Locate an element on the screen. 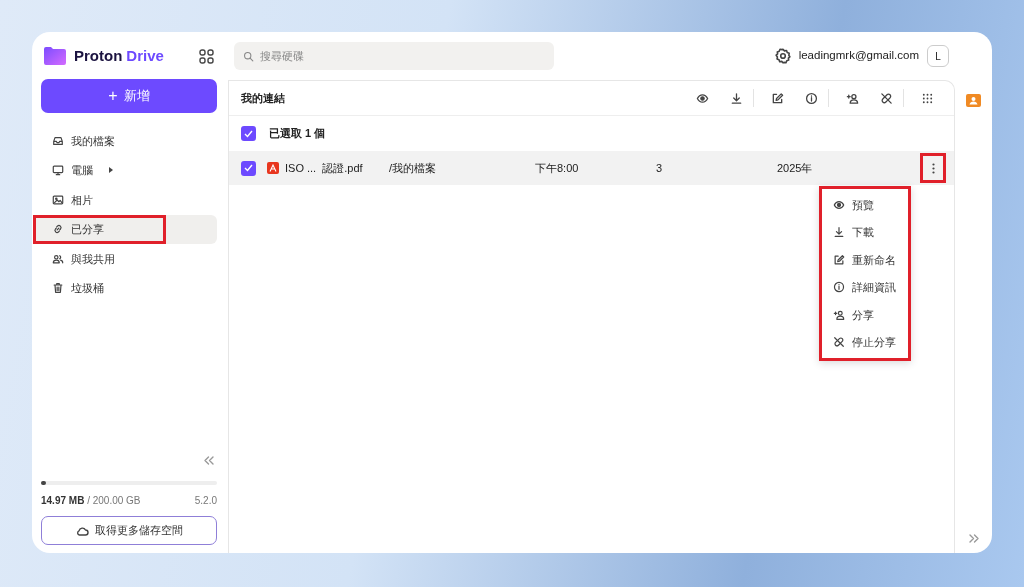 Image resolution: width=1024 pixels, height=587 pixels. storage-usage: 14.97 MB / 200.00 GB is located at coordinates (91, 501).